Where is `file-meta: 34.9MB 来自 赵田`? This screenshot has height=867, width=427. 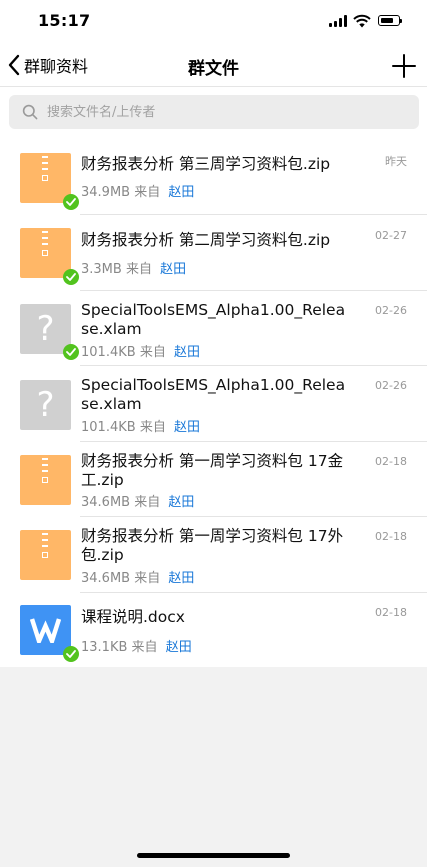 file-meta: 34.9MB 来自 赵田 is located at coordinates (137, 190).